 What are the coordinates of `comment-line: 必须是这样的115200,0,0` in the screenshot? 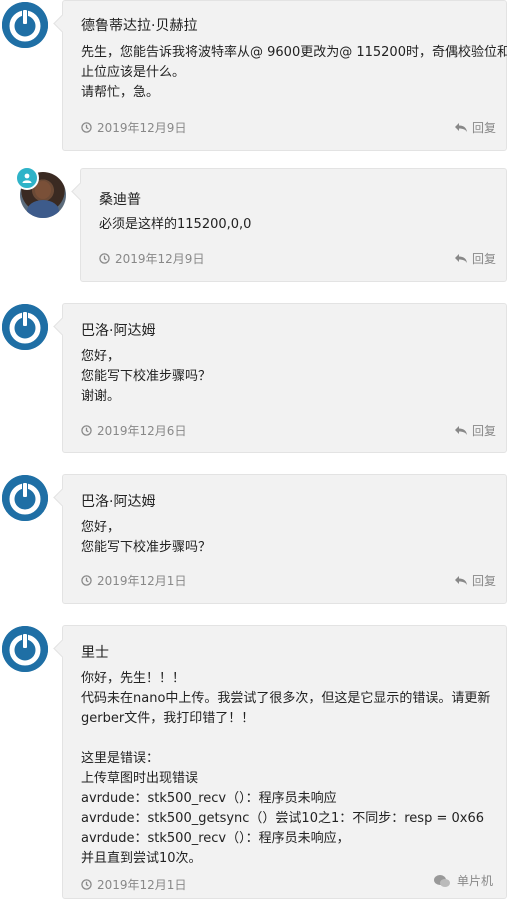 It's located at (175, 224).